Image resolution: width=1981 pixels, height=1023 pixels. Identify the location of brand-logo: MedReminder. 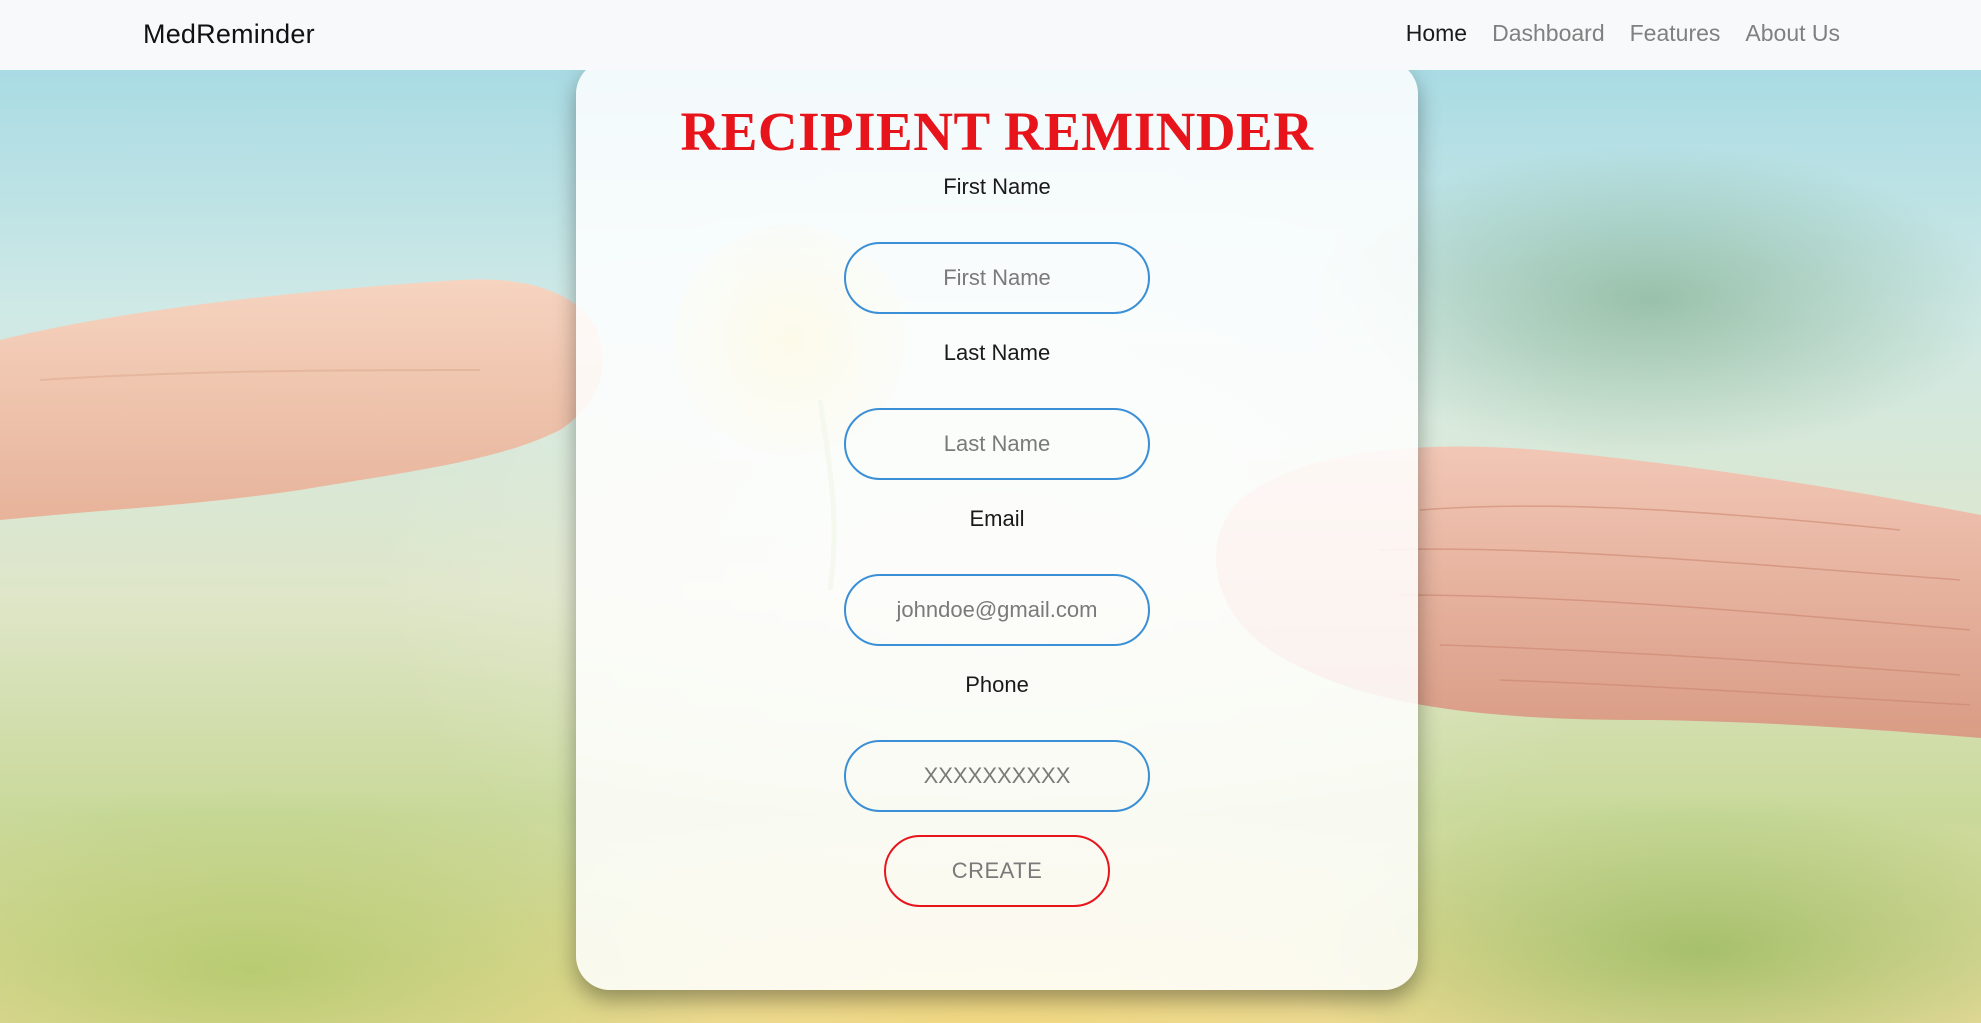
(229, 34).